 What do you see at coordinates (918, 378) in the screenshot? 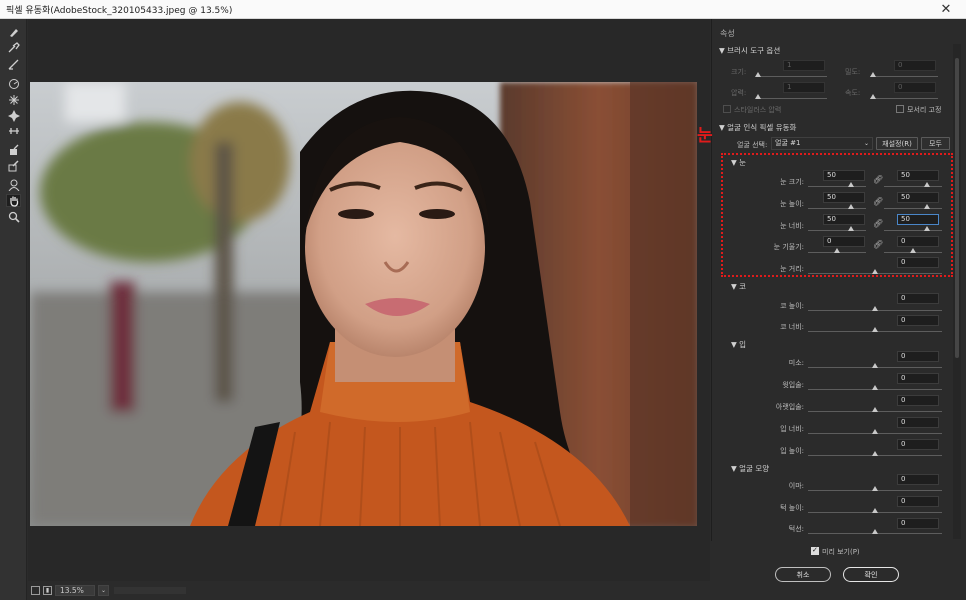
I see `upper-lip-input: 0` at bounding box center [918, 378].